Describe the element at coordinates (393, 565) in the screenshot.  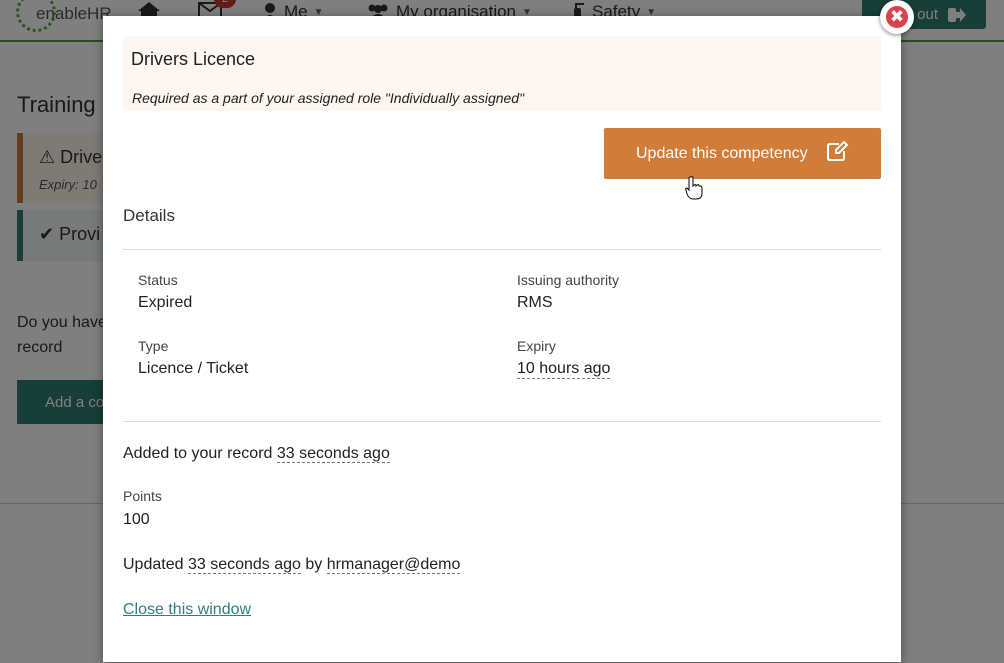
I see `updated-by-user: hrmanager@demo` at that location.